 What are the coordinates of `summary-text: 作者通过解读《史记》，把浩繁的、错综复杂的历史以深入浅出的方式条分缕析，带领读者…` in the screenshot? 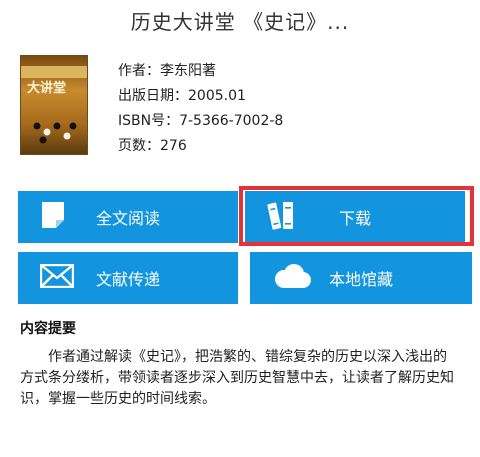 It's located at (237, 378).